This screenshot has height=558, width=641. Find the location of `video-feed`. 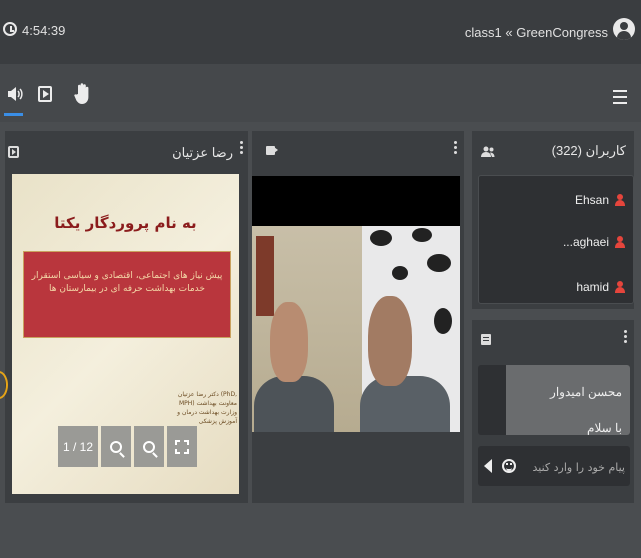

video-feed is located at coordinates (356, 304).